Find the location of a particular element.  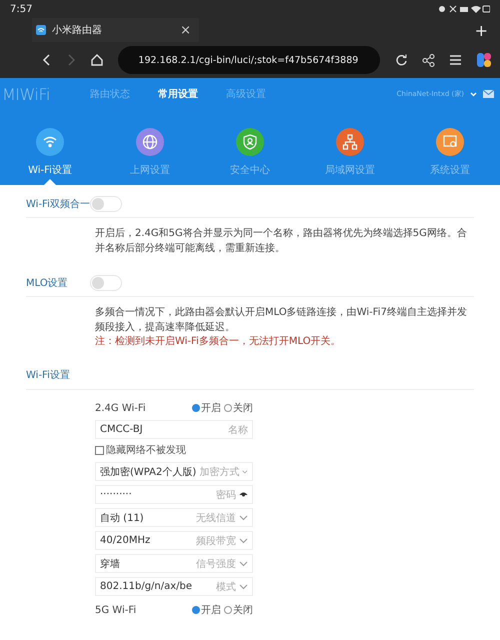

system-category-icon is located at coordinates (450, 142).